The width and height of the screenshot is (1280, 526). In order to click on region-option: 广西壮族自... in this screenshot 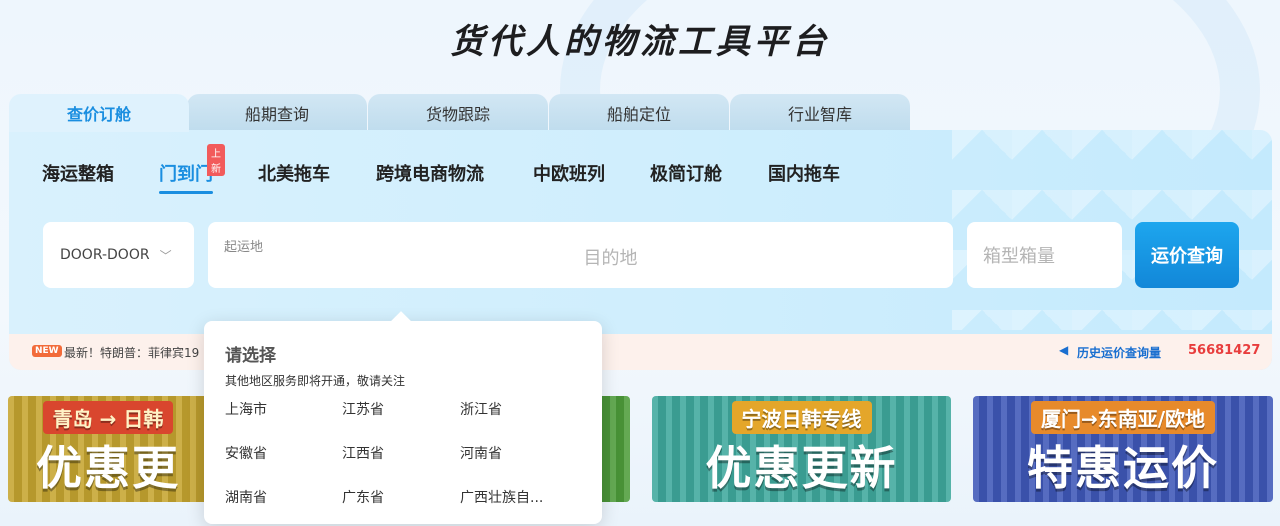, I will do `click(501, 497)`.